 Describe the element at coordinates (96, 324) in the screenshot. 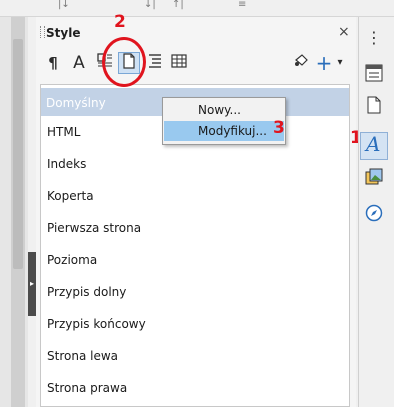

I see `list-item: Przypis końcowy` at that location.